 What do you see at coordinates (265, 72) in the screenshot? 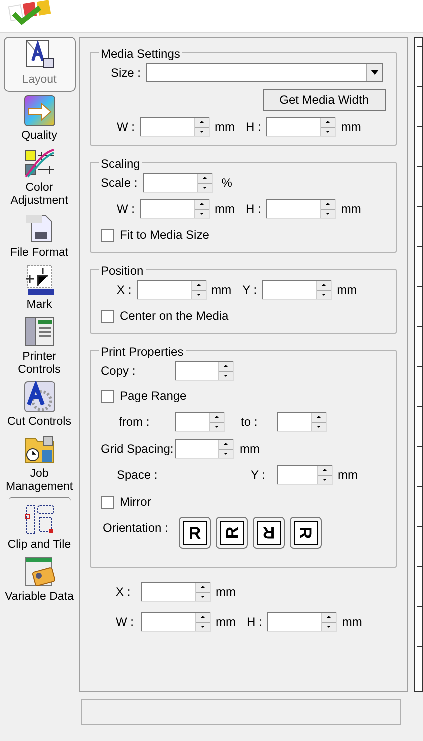
I see `size-dropdown` at bounding box center [265, 72].